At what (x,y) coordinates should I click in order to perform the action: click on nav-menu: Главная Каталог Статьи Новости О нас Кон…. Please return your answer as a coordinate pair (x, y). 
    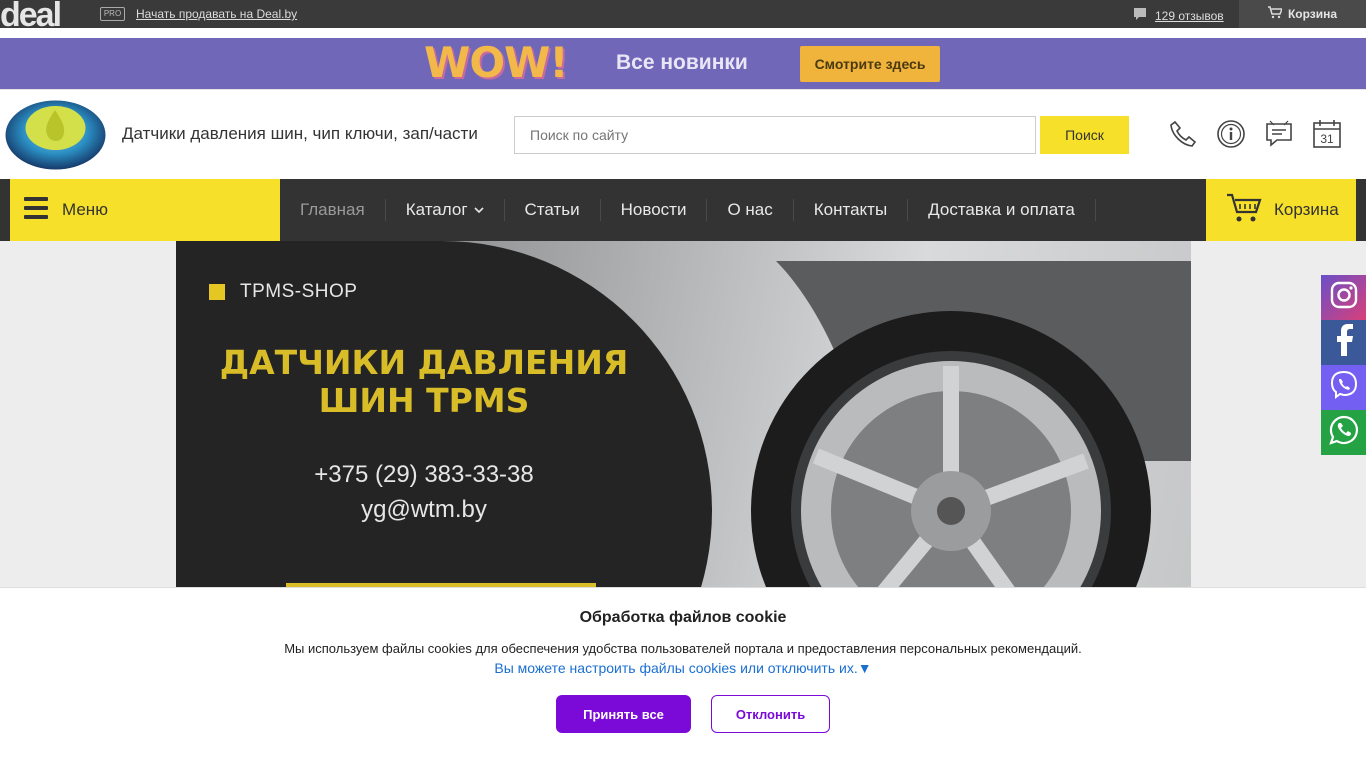
    Looking at the image, I should click on (688, 210).